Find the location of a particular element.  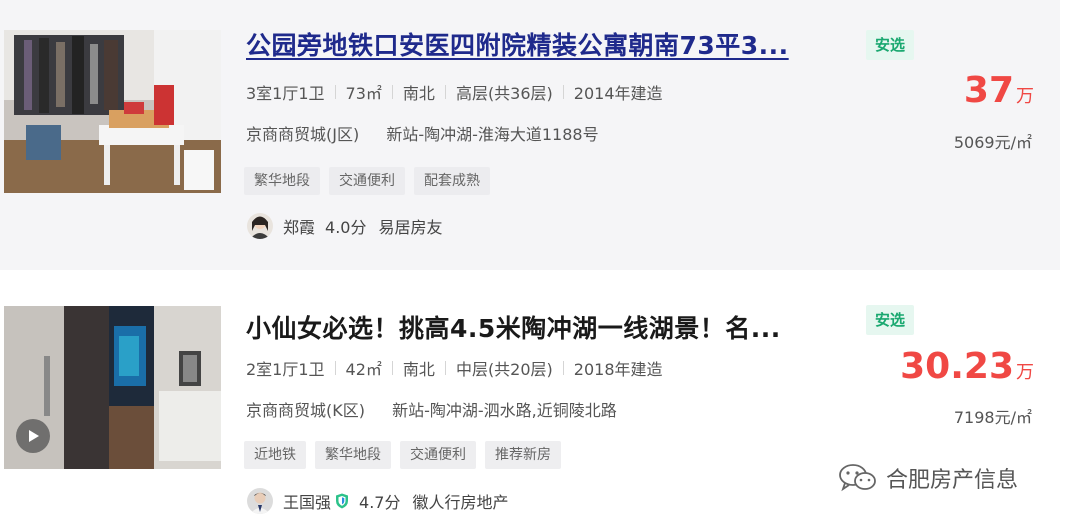

unit-price: 5069元/㎡ is located at coordinates (992, 142).